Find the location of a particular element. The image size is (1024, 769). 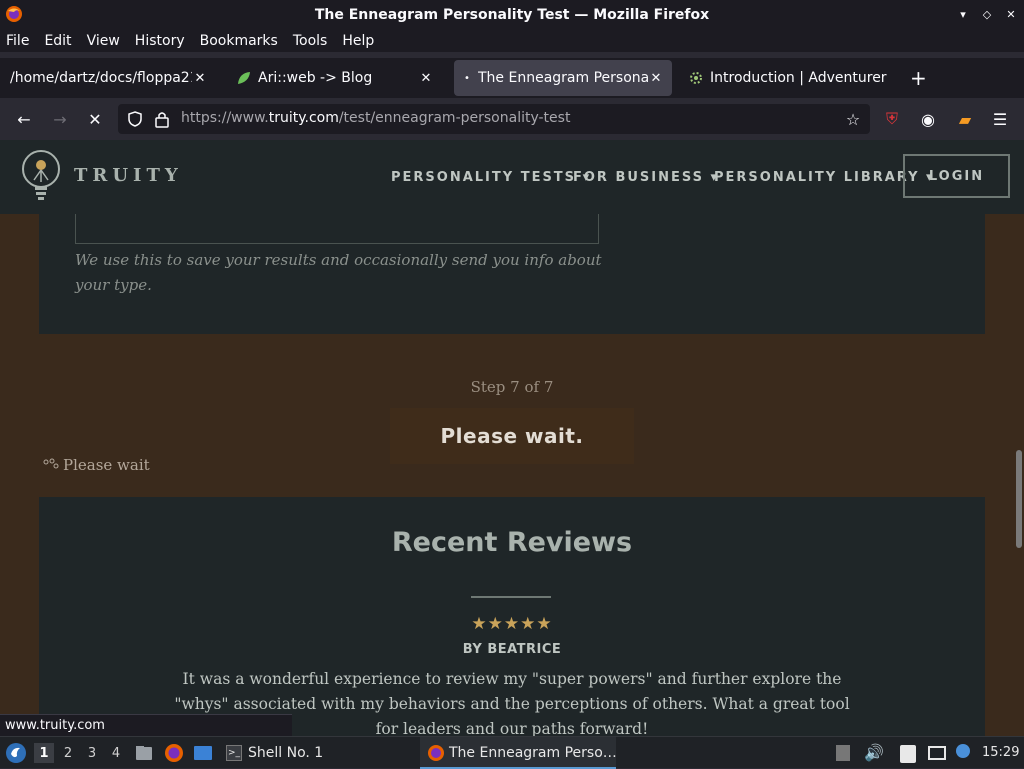

bookmark-star-icon: ☆ is located at coordinates (853, 119).